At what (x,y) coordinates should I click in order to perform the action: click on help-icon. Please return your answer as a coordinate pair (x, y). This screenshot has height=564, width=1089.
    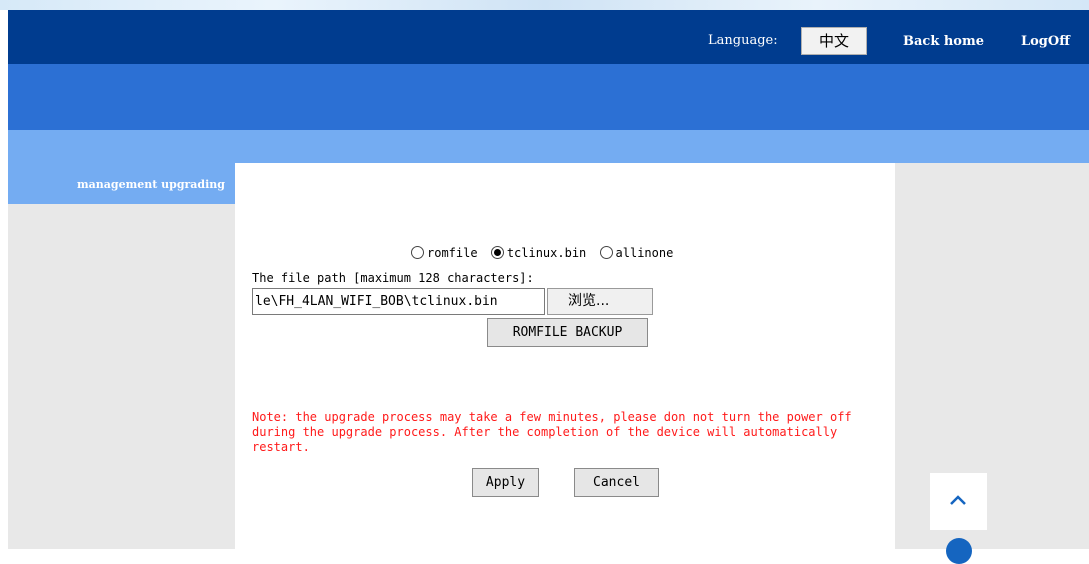
    Looking at the image, I should click on (959, 551).